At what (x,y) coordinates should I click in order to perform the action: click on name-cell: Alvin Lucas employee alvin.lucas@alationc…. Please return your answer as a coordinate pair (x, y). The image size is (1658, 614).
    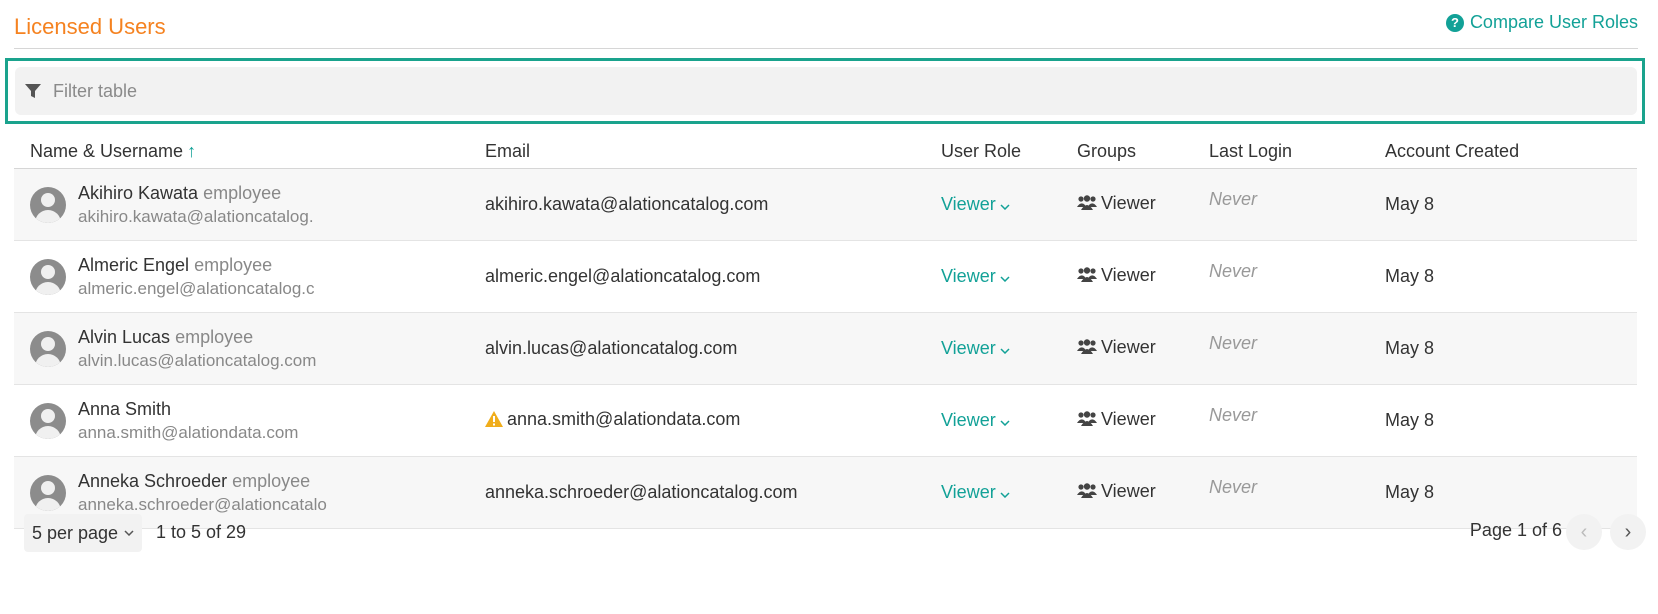
    Looking at the image, I should click on (249, 348).